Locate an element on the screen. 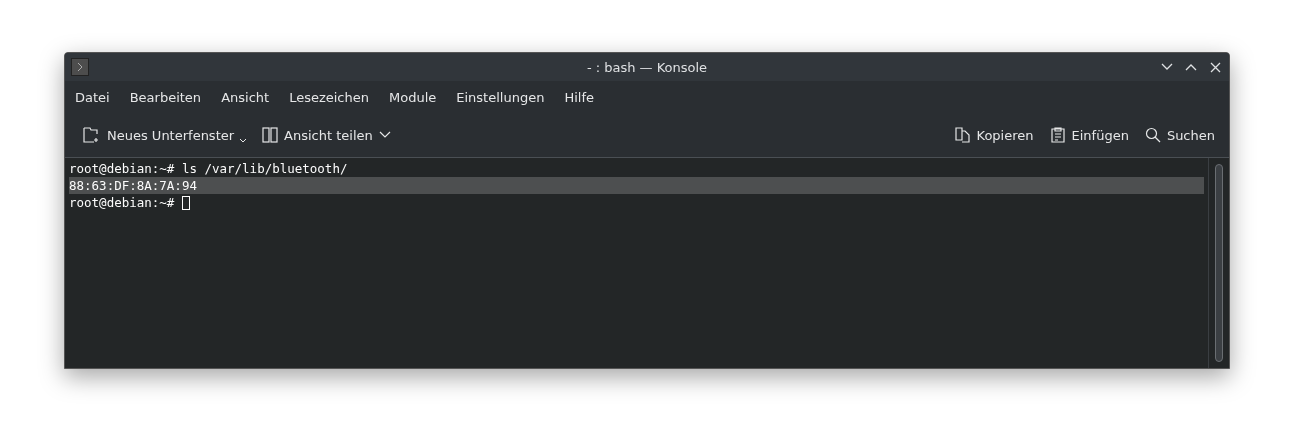 This screenshot has width=1295, height=446. menu-item: Module is located at coordinates (413, 97).